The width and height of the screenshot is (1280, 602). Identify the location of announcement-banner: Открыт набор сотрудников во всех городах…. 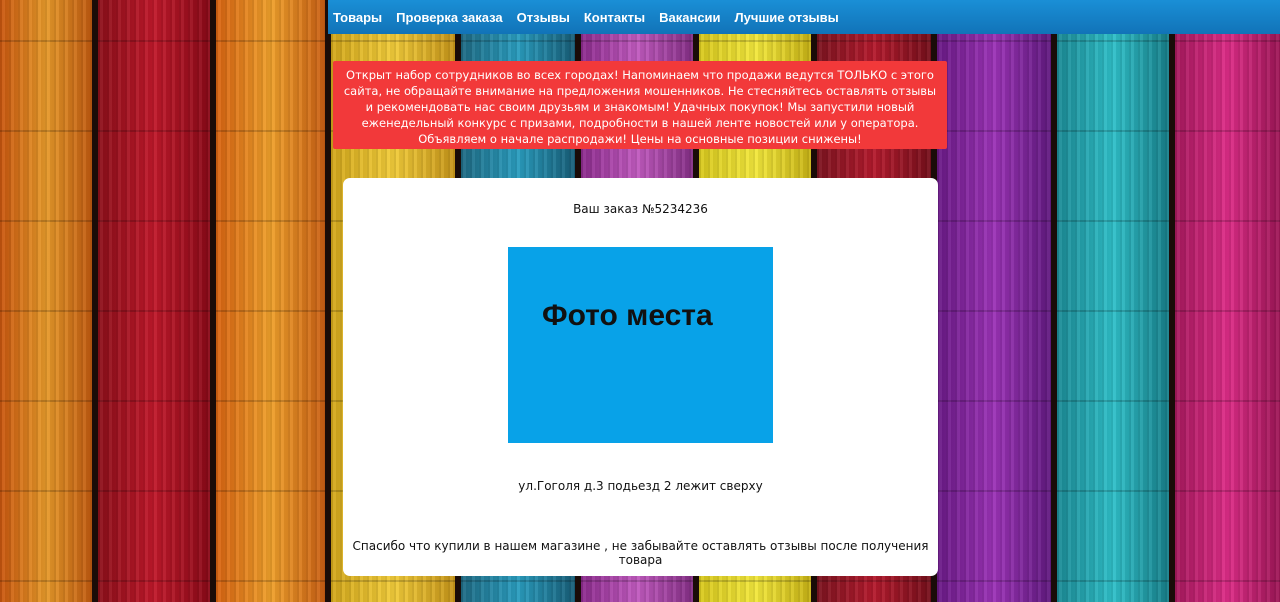
(640, 105).